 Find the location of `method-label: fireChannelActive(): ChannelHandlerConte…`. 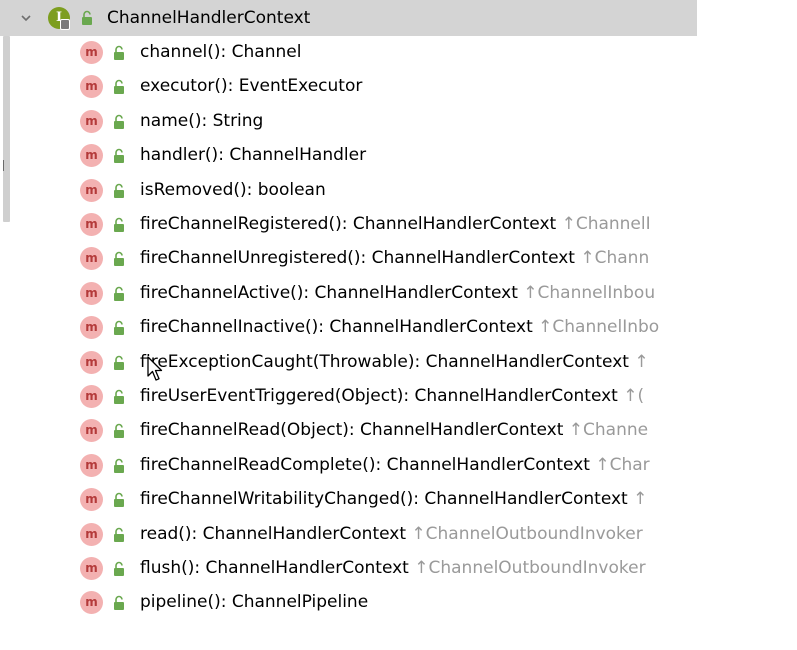

method-label: fireChannelActive(): ChannelHandlerConte… is located at coordinates (397, 293).